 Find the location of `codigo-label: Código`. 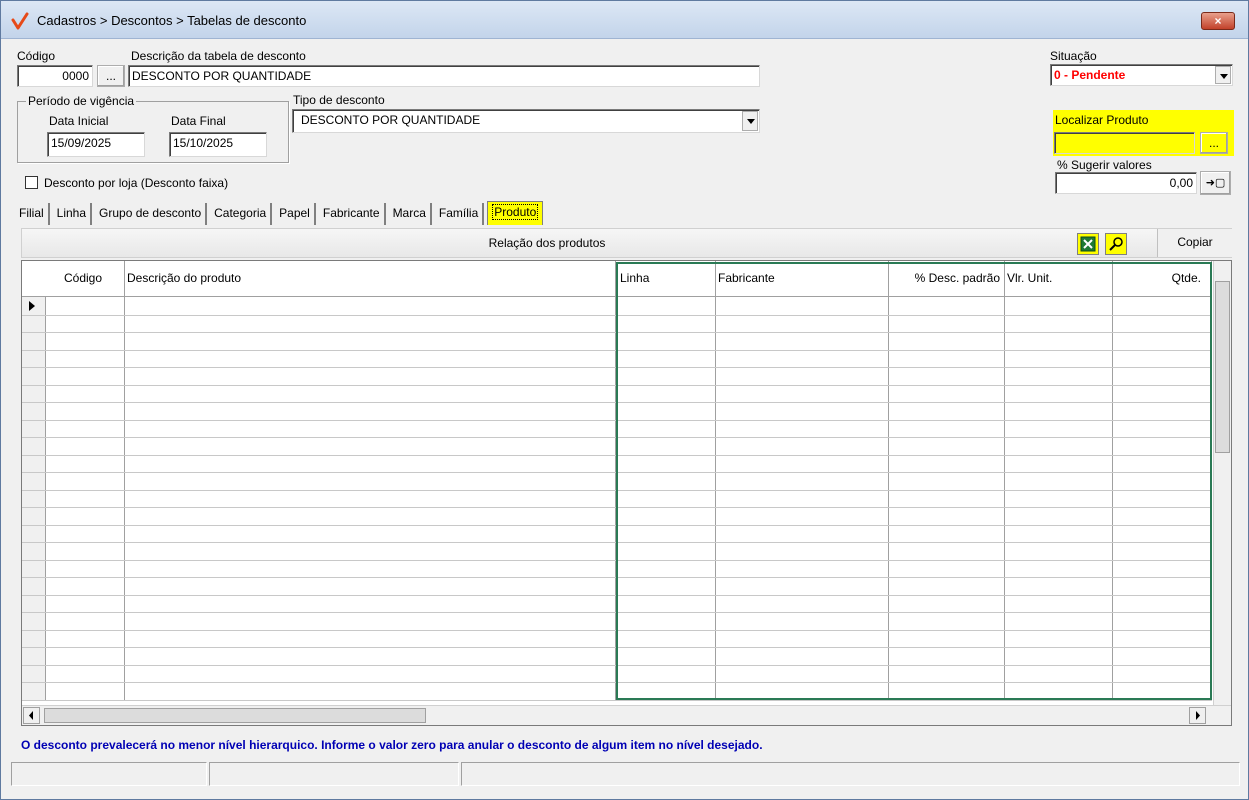

codigo-label: Código is located at coordinates (36, 56).